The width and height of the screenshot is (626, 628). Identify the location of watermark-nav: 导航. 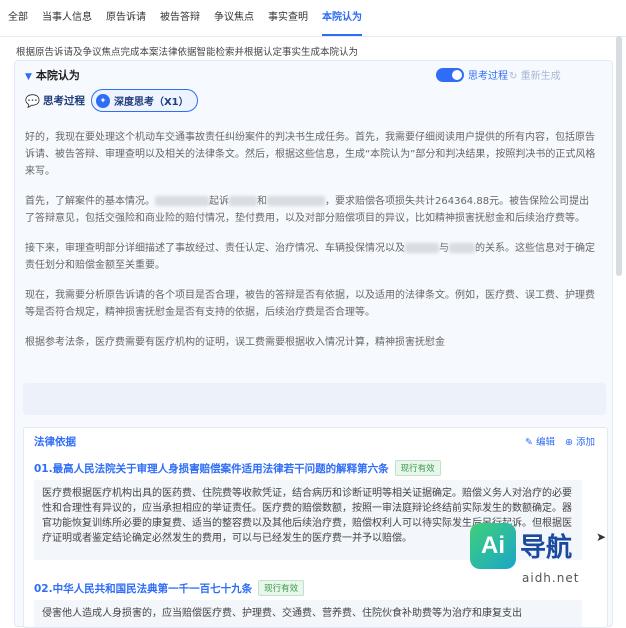
(546, 548).